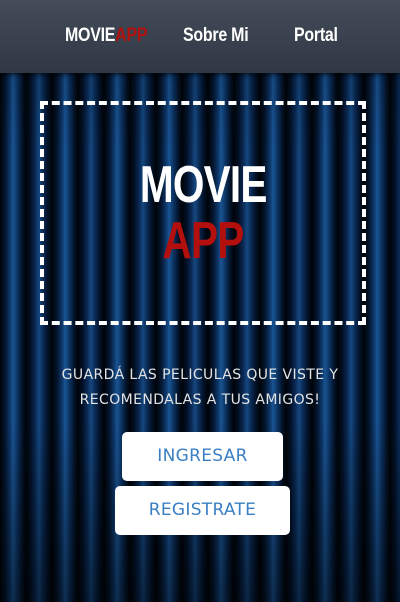 The width and height of the screenshot is (400, 602). I want to click on register-button: REGISTRATE, so click(202, 510).